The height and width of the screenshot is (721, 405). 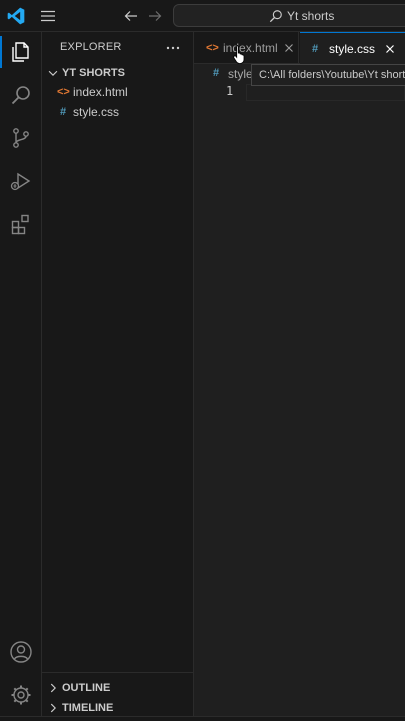 I want to click on bottom-panels: OUTLINE TIMELINE, so click(x=118, y=693).